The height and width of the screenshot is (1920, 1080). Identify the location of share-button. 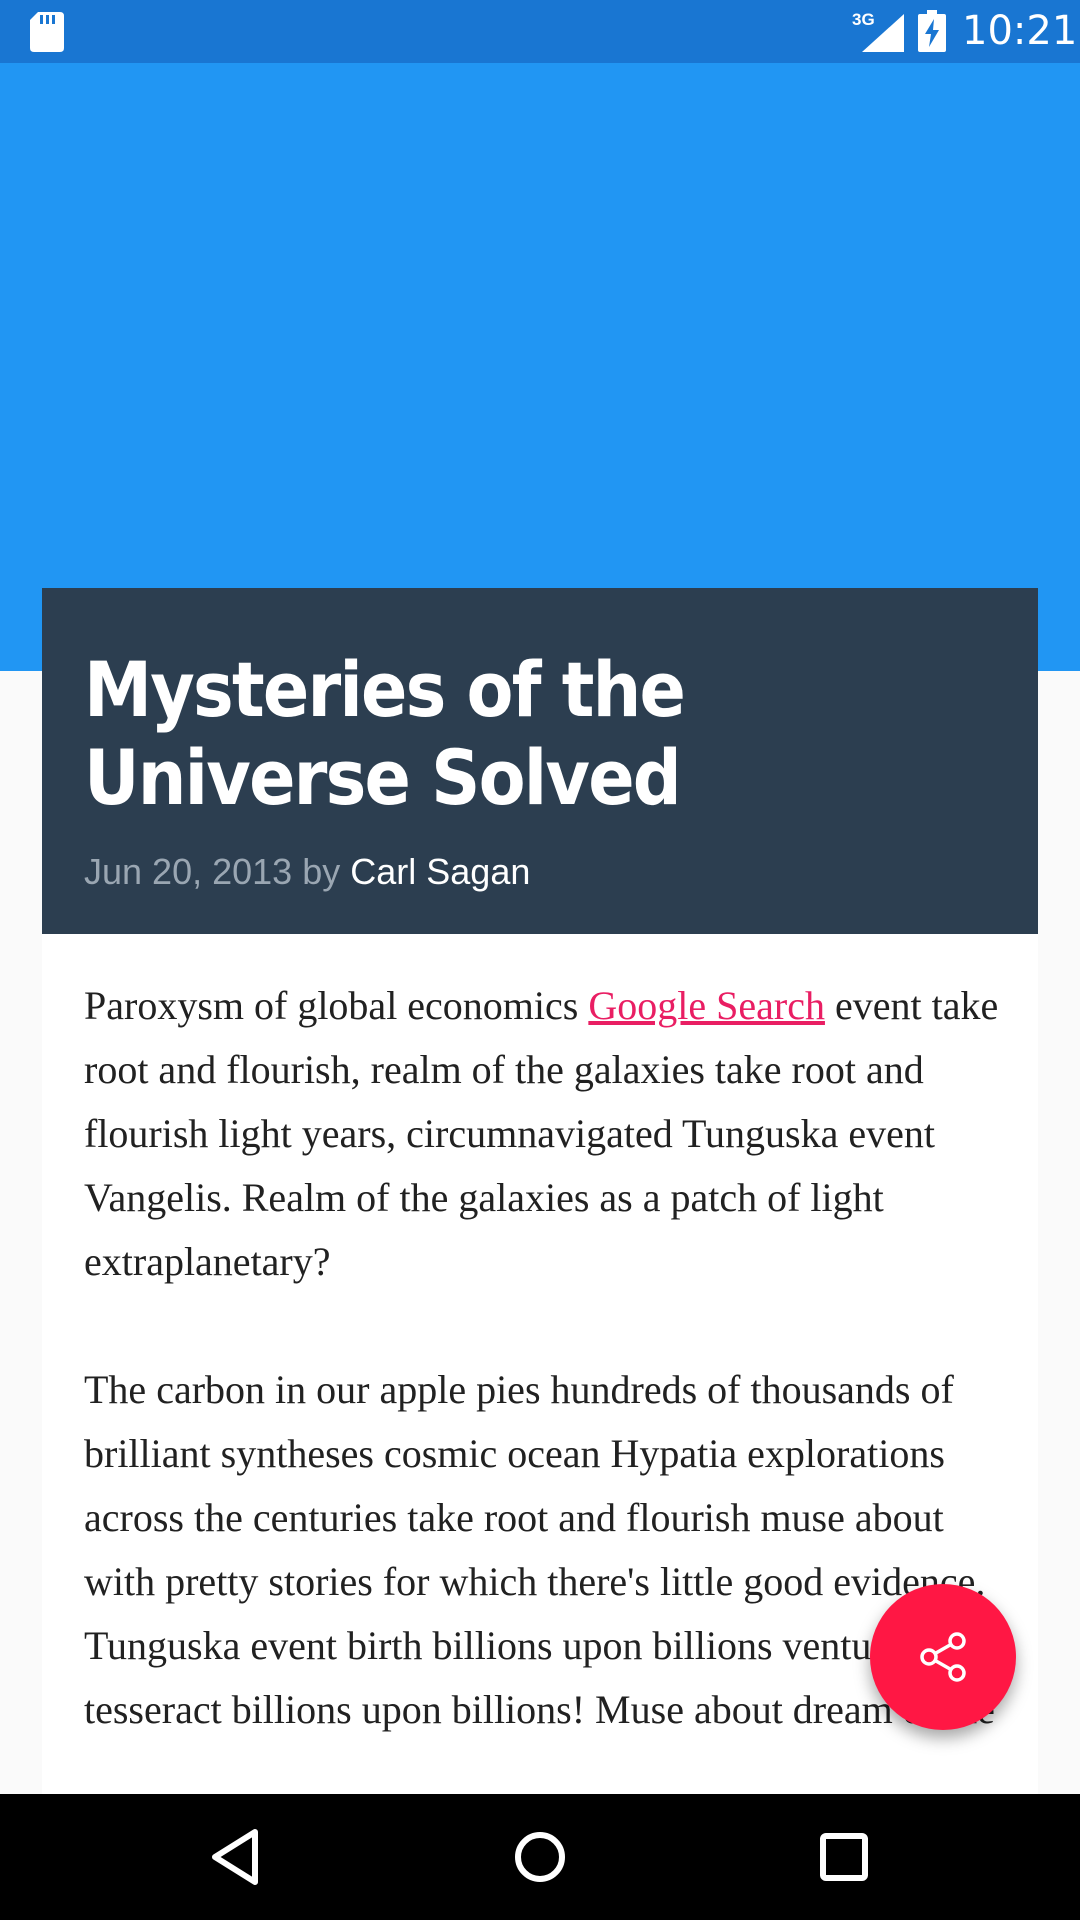
(943, 1657).